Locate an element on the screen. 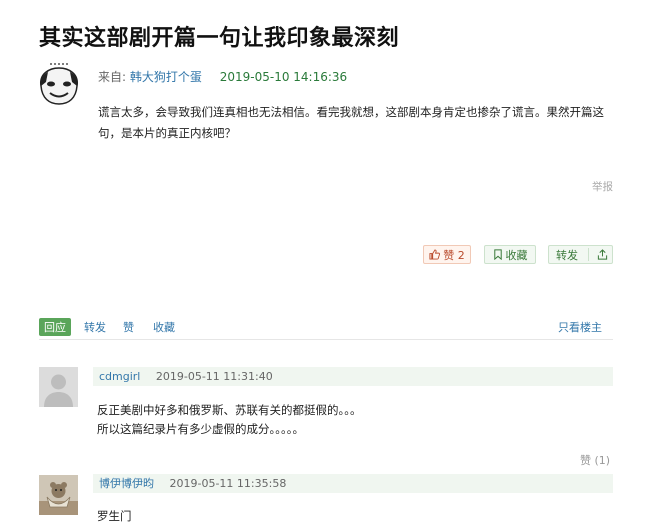 The width and height of the screenshot is (645, 532). tab-reply: 回应 is located at coordinates (55, 327).